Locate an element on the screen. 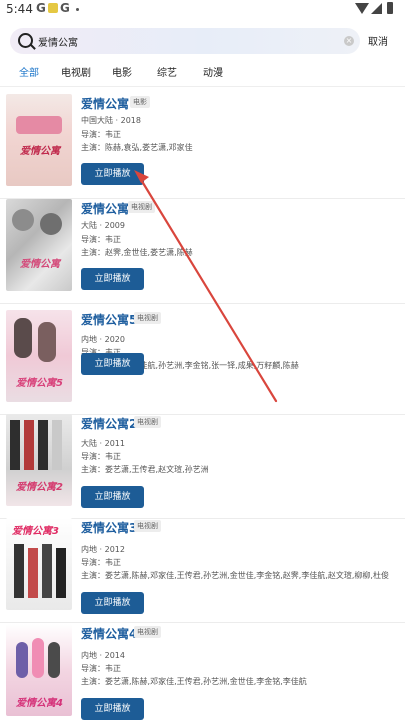 This screenshot has height=728, width=405. clear-icon: × is located at coordinates (349, 41).